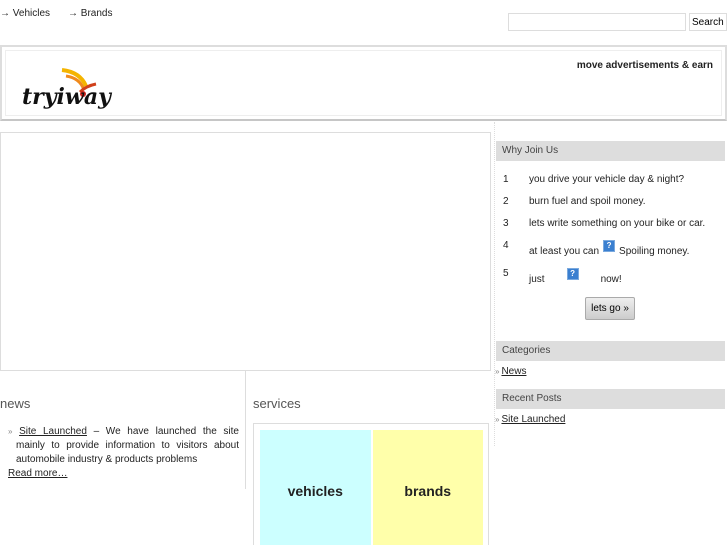 This screenshot has height=545, width=727. Describe the element at coordinates (564, 251) in the screenshot. I see `item-text-pre: at least you can` at that location.